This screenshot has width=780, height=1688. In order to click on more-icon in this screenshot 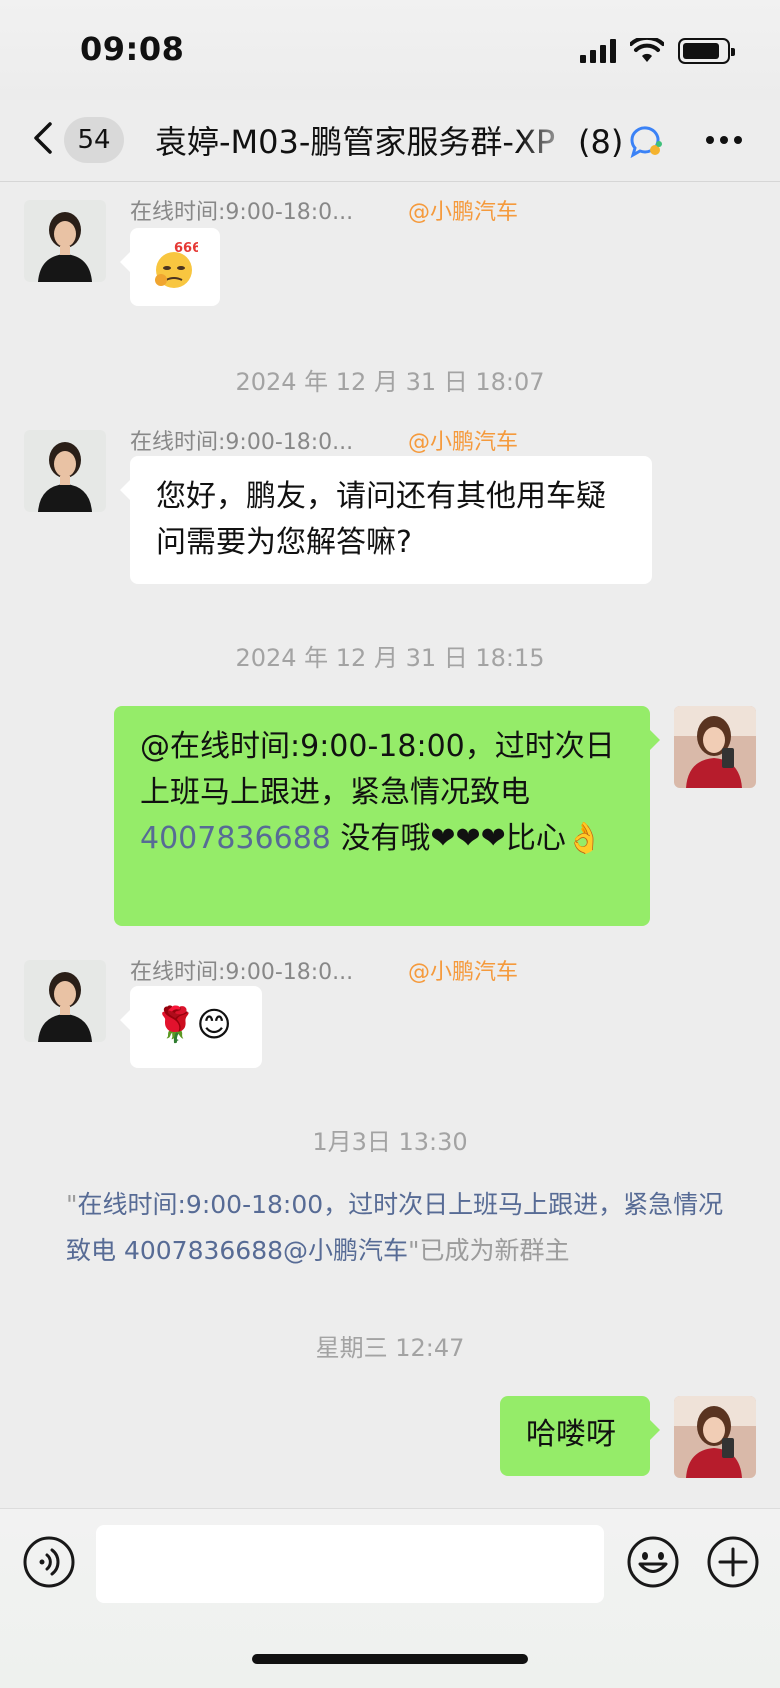, I will do `click(724, 140)`.